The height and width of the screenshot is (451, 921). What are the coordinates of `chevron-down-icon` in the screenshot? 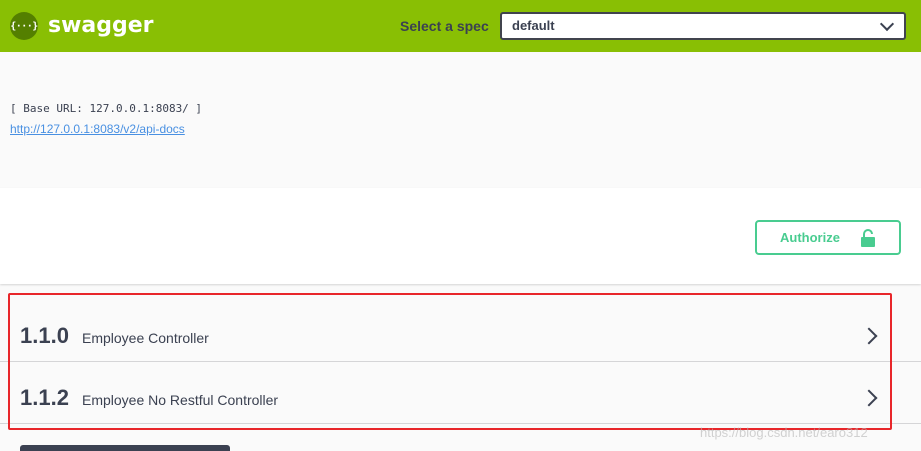 It's located at (887, 24).